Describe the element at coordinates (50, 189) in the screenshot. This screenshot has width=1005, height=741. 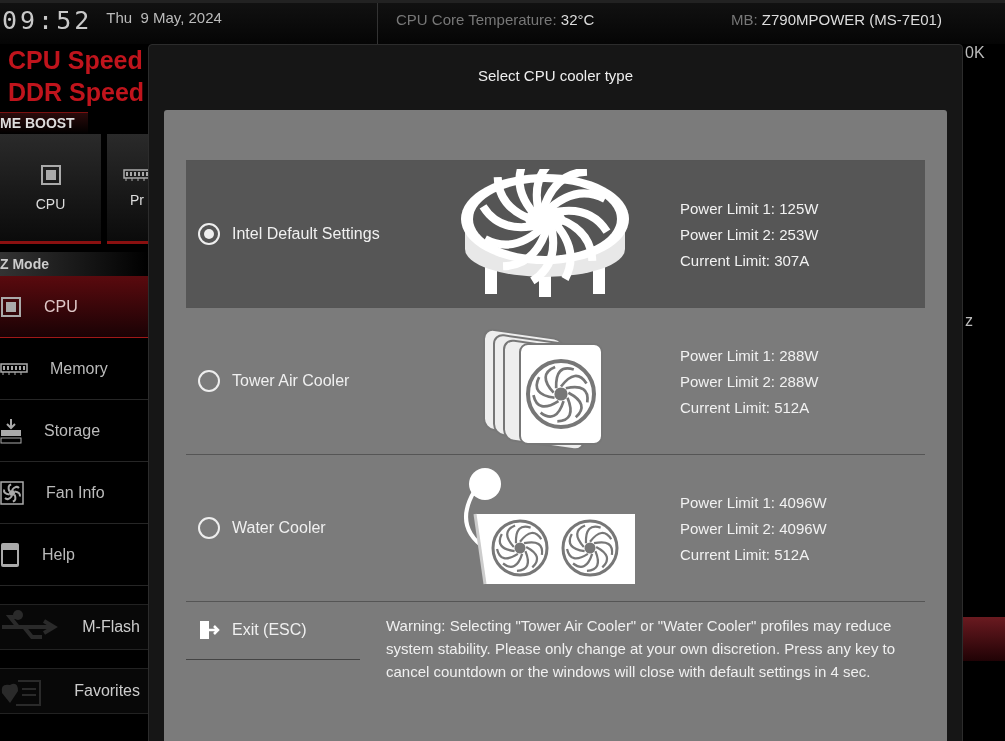
I see `boost-tile: CPU` at that location.